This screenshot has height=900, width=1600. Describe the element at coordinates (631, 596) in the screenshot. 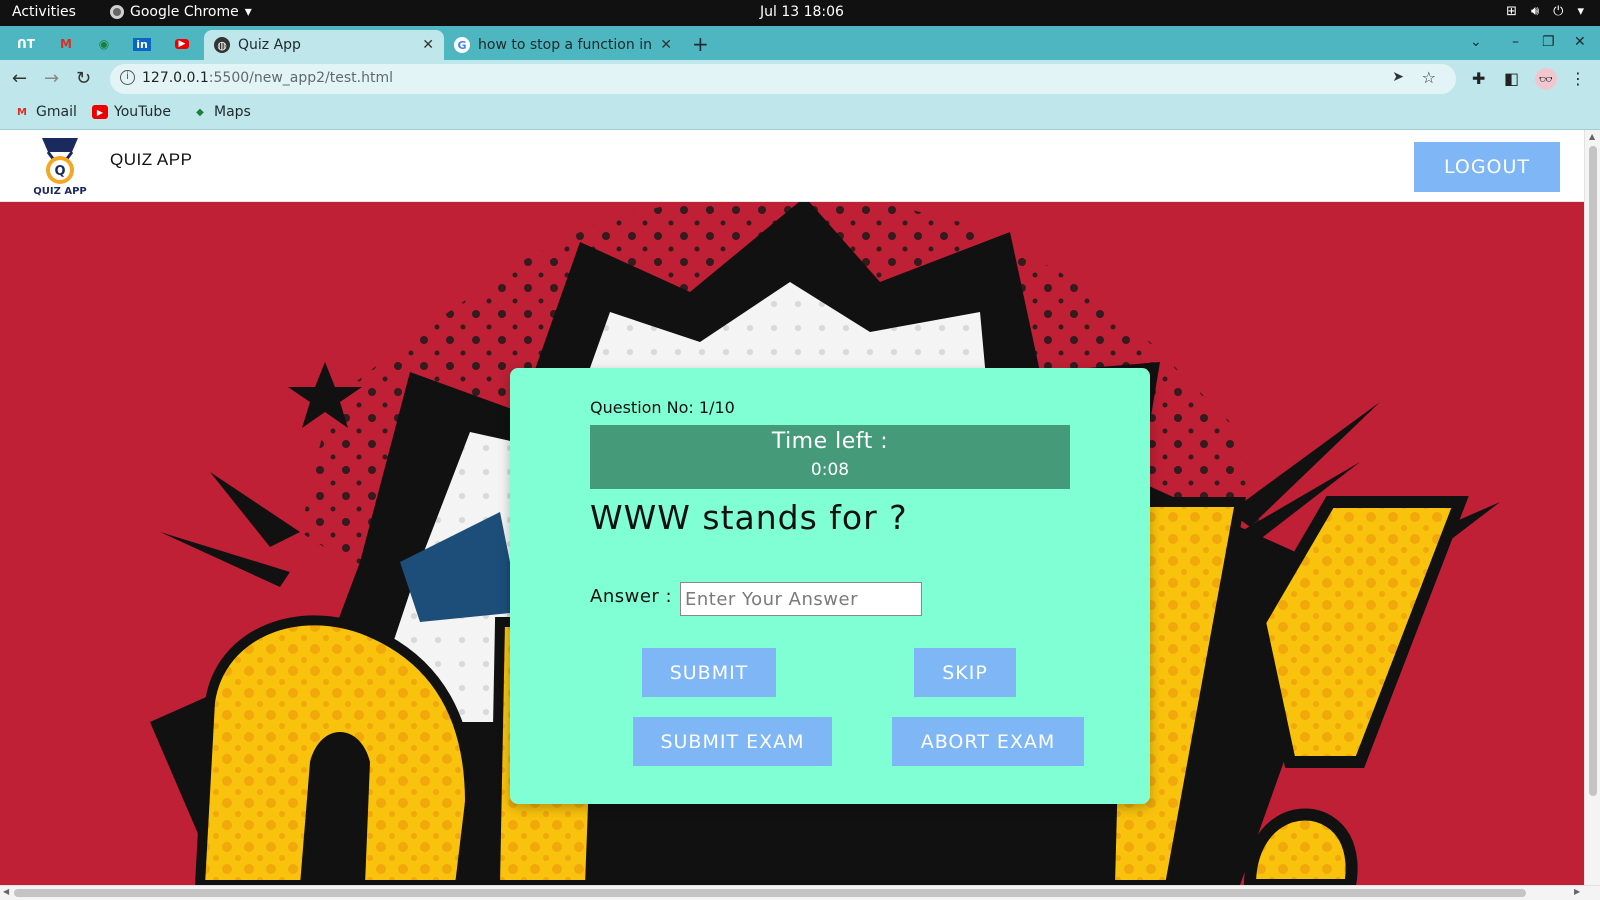

I see `answer-label: Answer :` at that location.